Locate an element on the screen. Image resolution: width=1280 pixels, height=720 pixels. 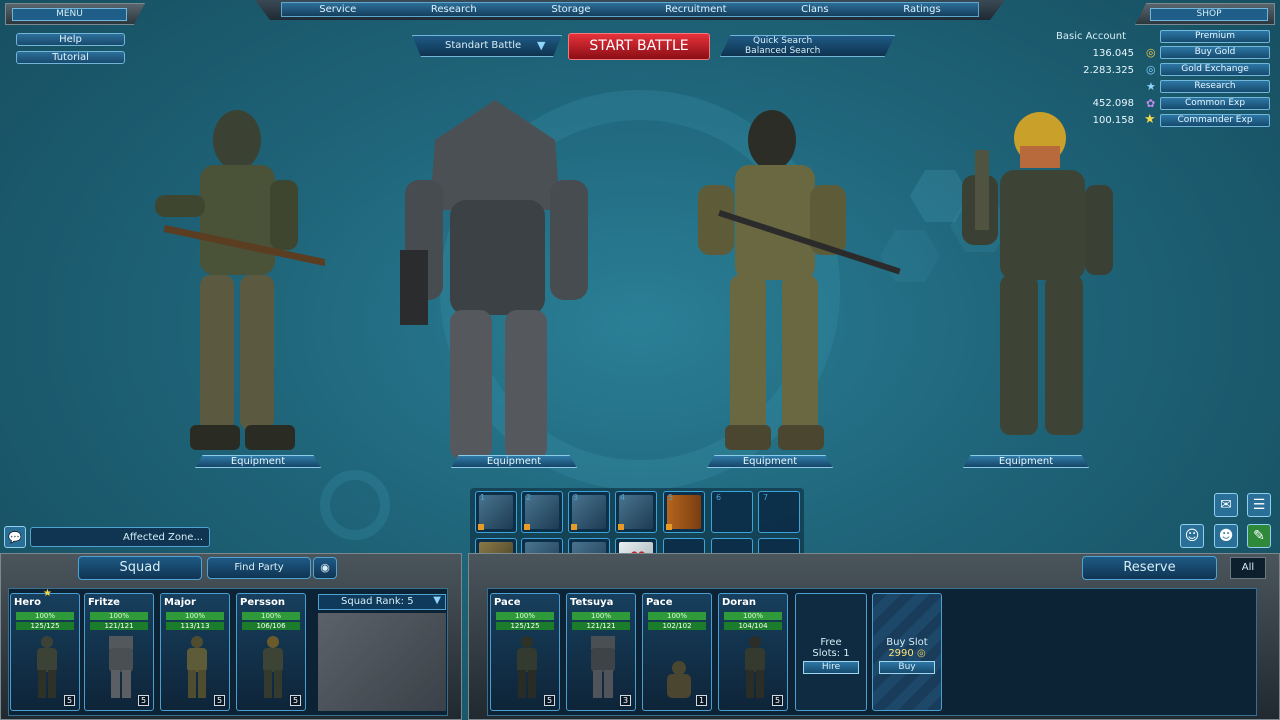
shop-header: SHOP is located at coordinates (1205, 14).